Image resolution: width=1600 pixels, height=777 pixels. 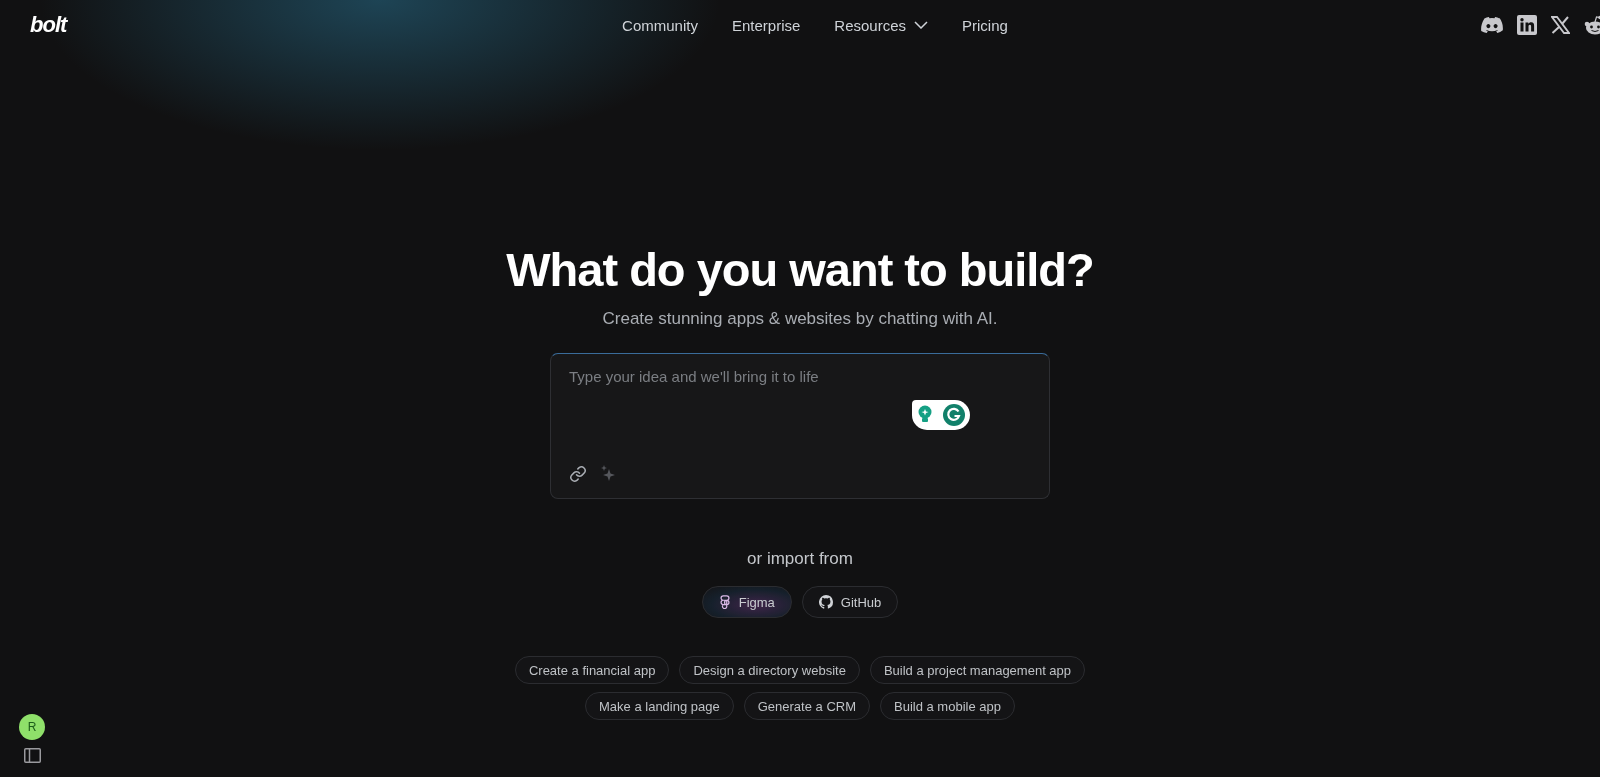 I want to click on nav-link: Community, so click(x=660, y=25).